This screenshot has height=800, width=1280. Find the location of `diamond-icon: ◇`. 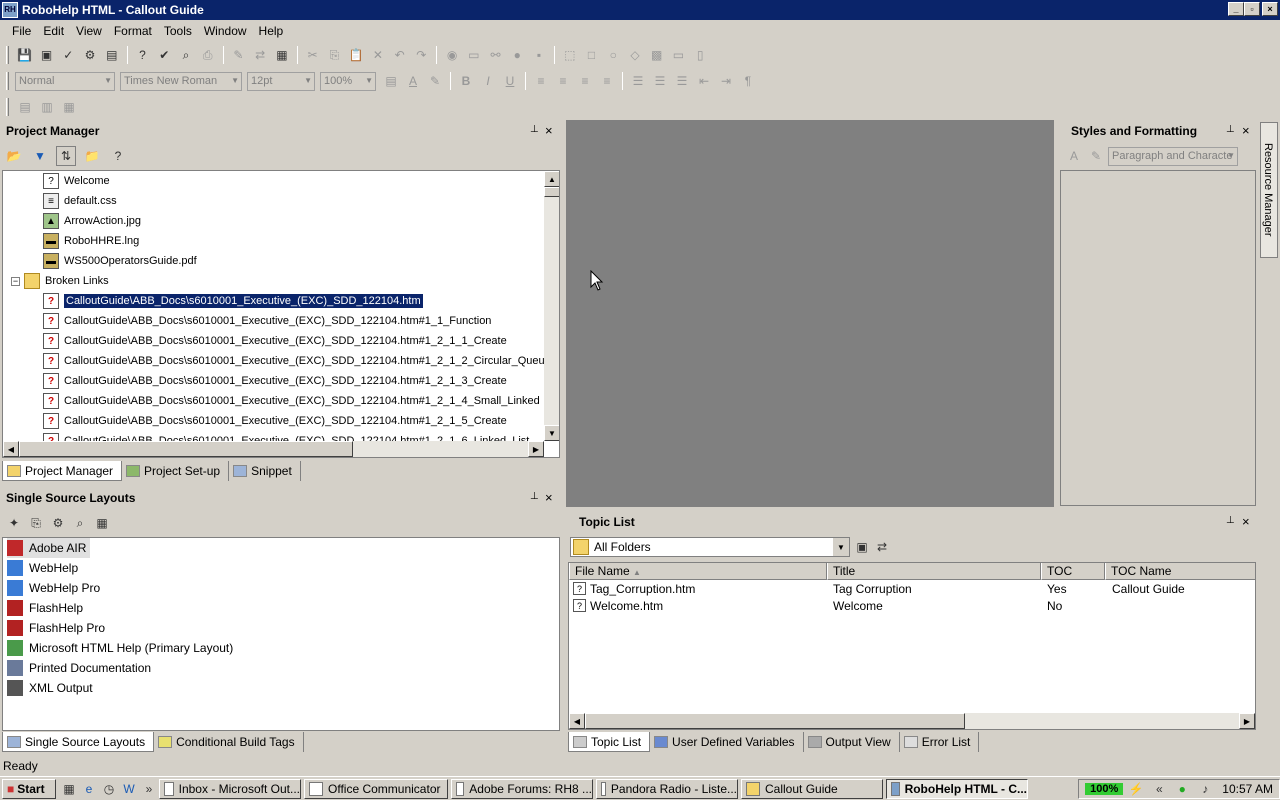

diamond-icon: ◇ is located at coordinates (635, 55).